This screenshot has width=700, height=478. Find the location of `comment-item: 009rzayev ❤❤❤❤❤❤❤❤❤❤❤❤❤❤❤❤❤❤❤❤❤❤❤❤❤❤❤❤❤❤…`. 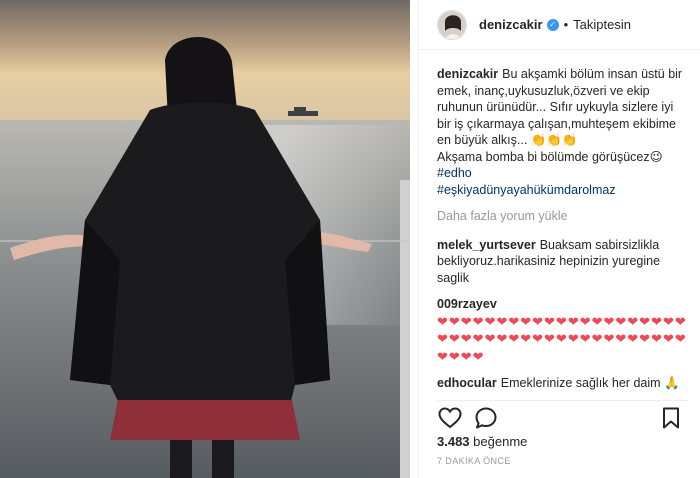

comment-item: 009rzayev ❤❤❤❤❤❤❤❤❤❤❤❤❤❤❤❤❤❤❤❤❤❤❤❤❤❤❤❤❤❤… is located at coordinates (562, 330).